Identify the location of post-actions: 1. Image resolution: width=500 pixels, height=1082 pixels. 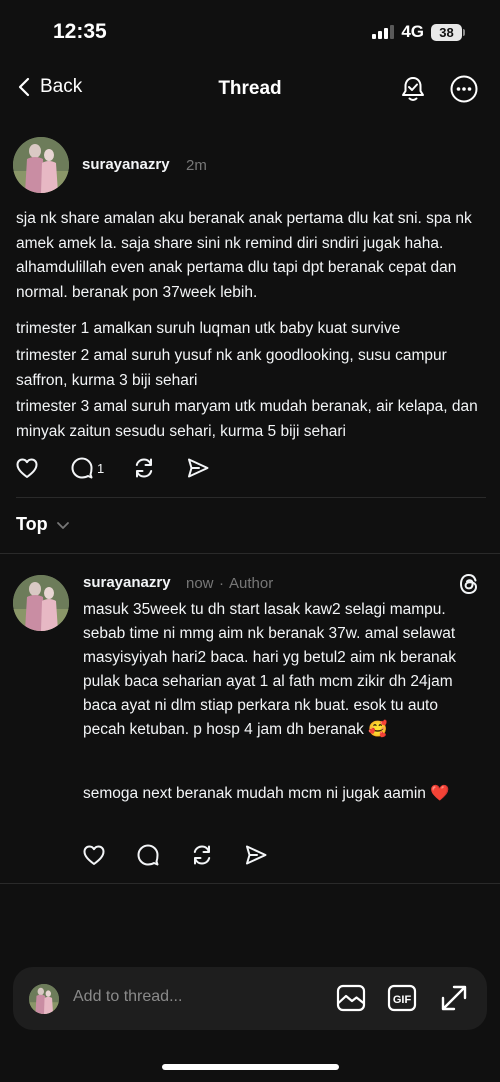
(112, 468).